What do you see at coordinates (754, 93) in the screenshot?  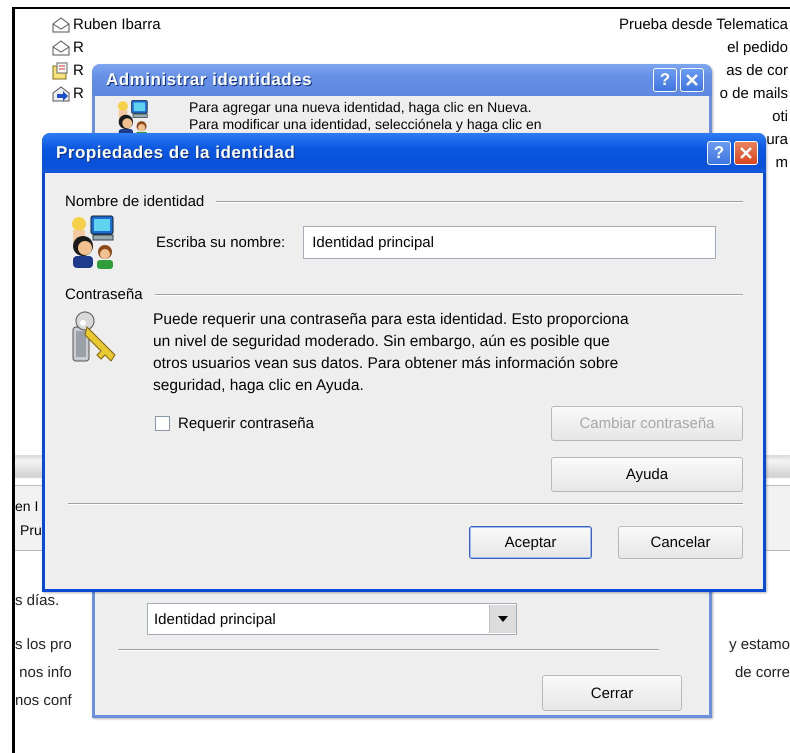 I see `message-subject: o de mails` at bounding box center [754, 93].